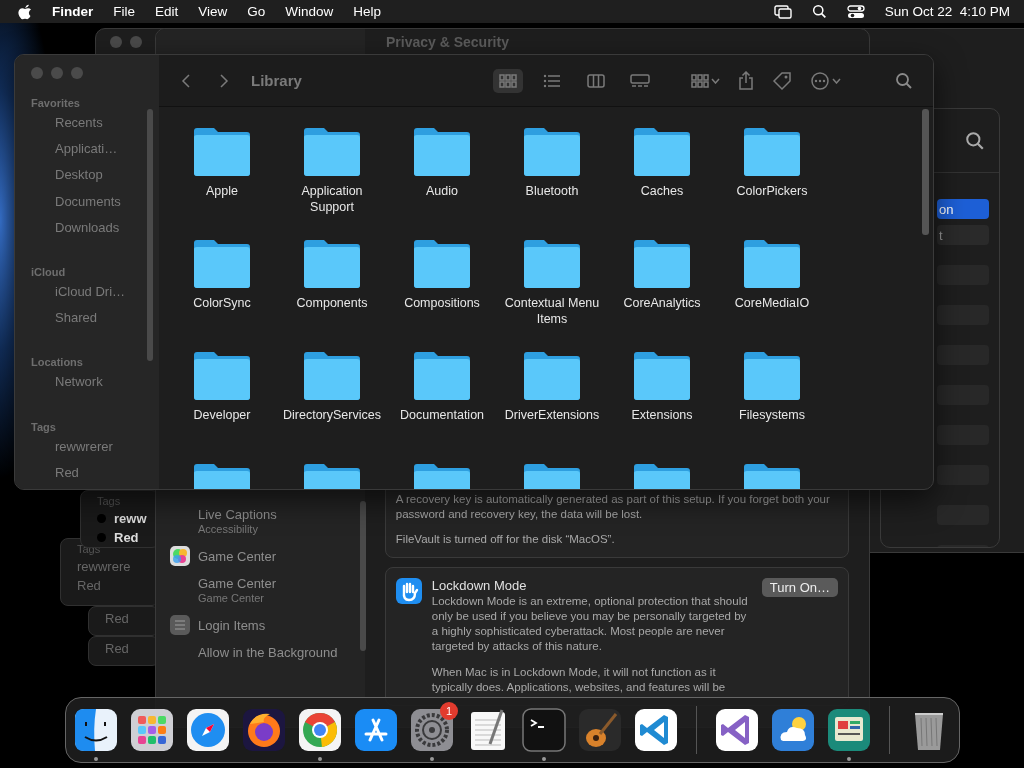  I want to click on menu-item: File, so click(124, 11).